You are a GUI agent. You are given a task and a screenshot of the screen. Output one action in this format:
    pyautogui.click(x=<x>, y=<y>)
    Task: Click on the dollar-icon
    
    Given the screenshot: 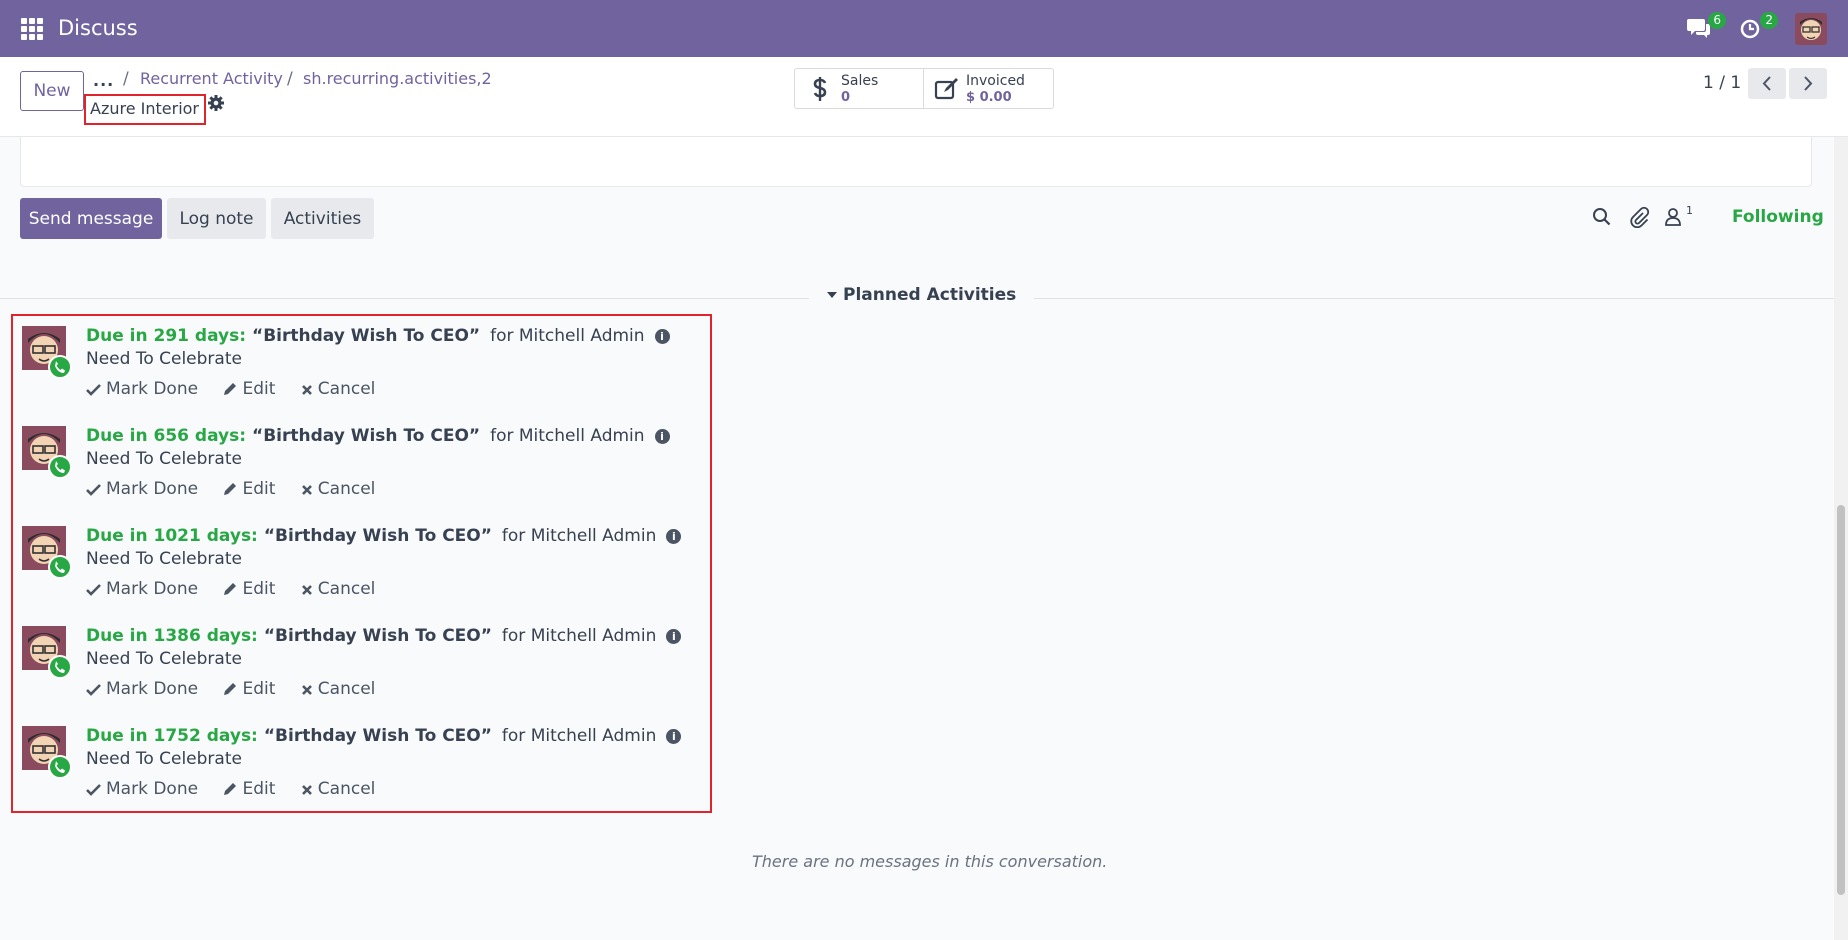 What is the action you would take?
    pyautogui.click(x=820, y=89)
    